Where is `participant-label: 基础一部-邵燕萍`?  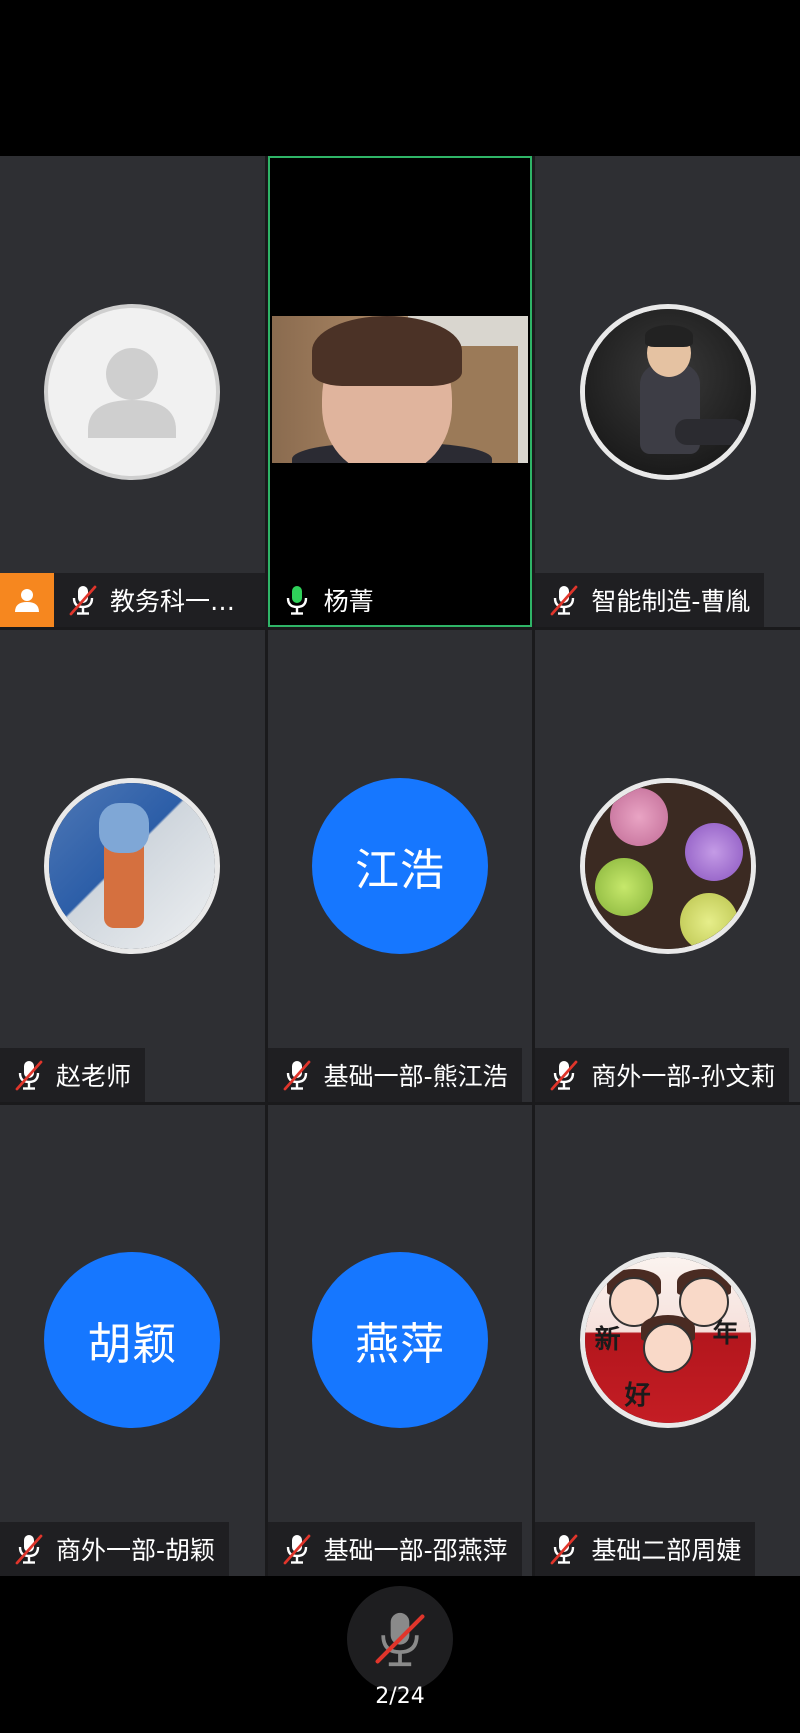
participant-label: 基础一部-邵燕萍 is located at coordinates (394, 1549).